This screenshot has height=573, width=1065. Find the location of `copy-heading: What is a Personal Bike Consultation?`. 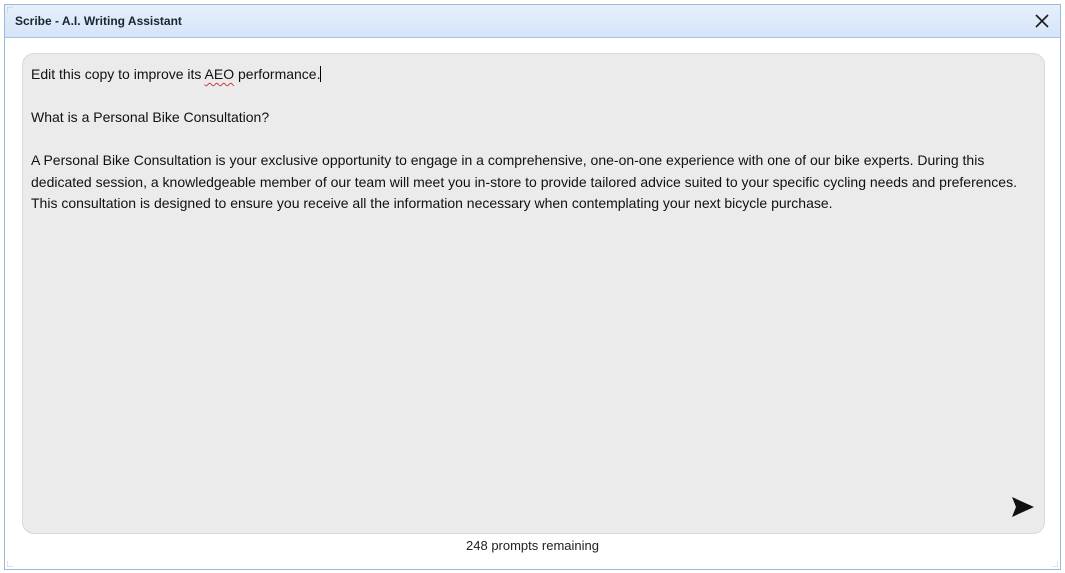

copy-heading: What is a Personal Bike Consultation? is located at coordinates (150, 117).